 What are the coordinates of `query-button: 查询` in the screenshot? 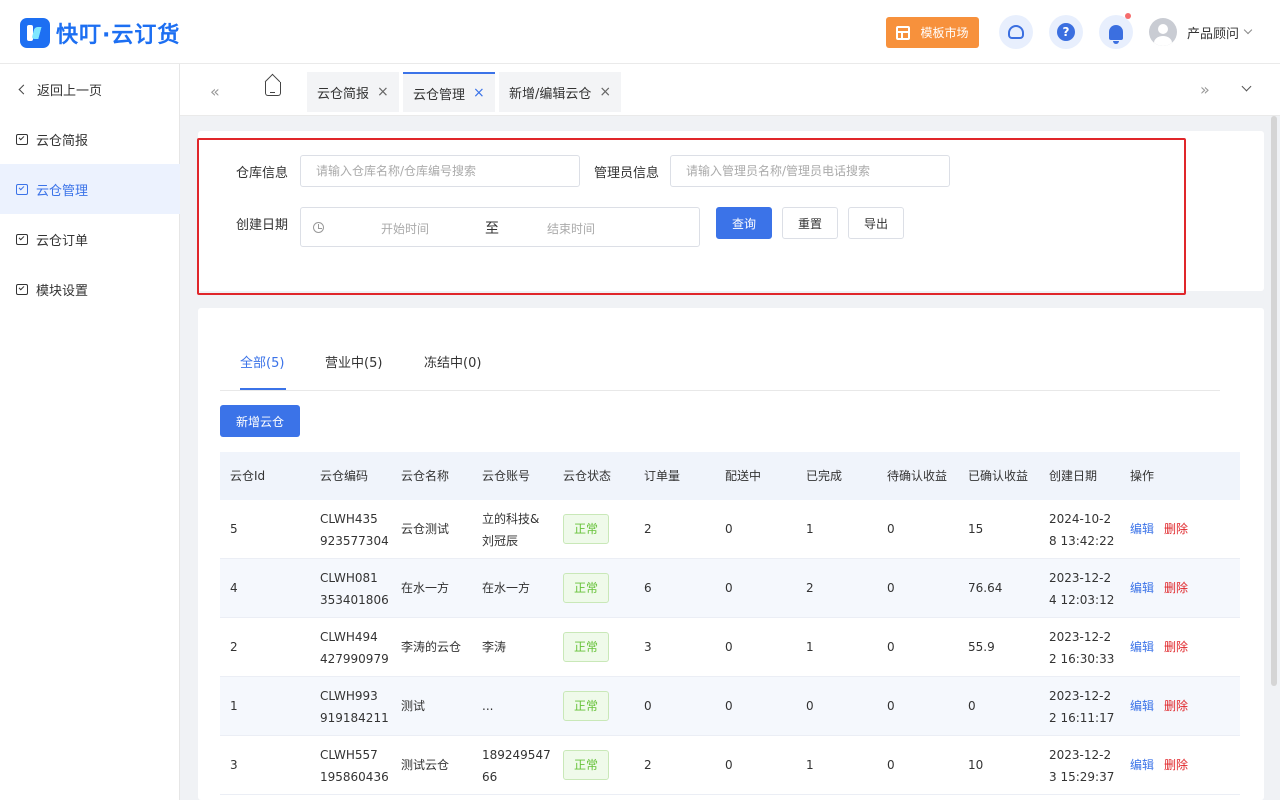 It's located at (744, 223).